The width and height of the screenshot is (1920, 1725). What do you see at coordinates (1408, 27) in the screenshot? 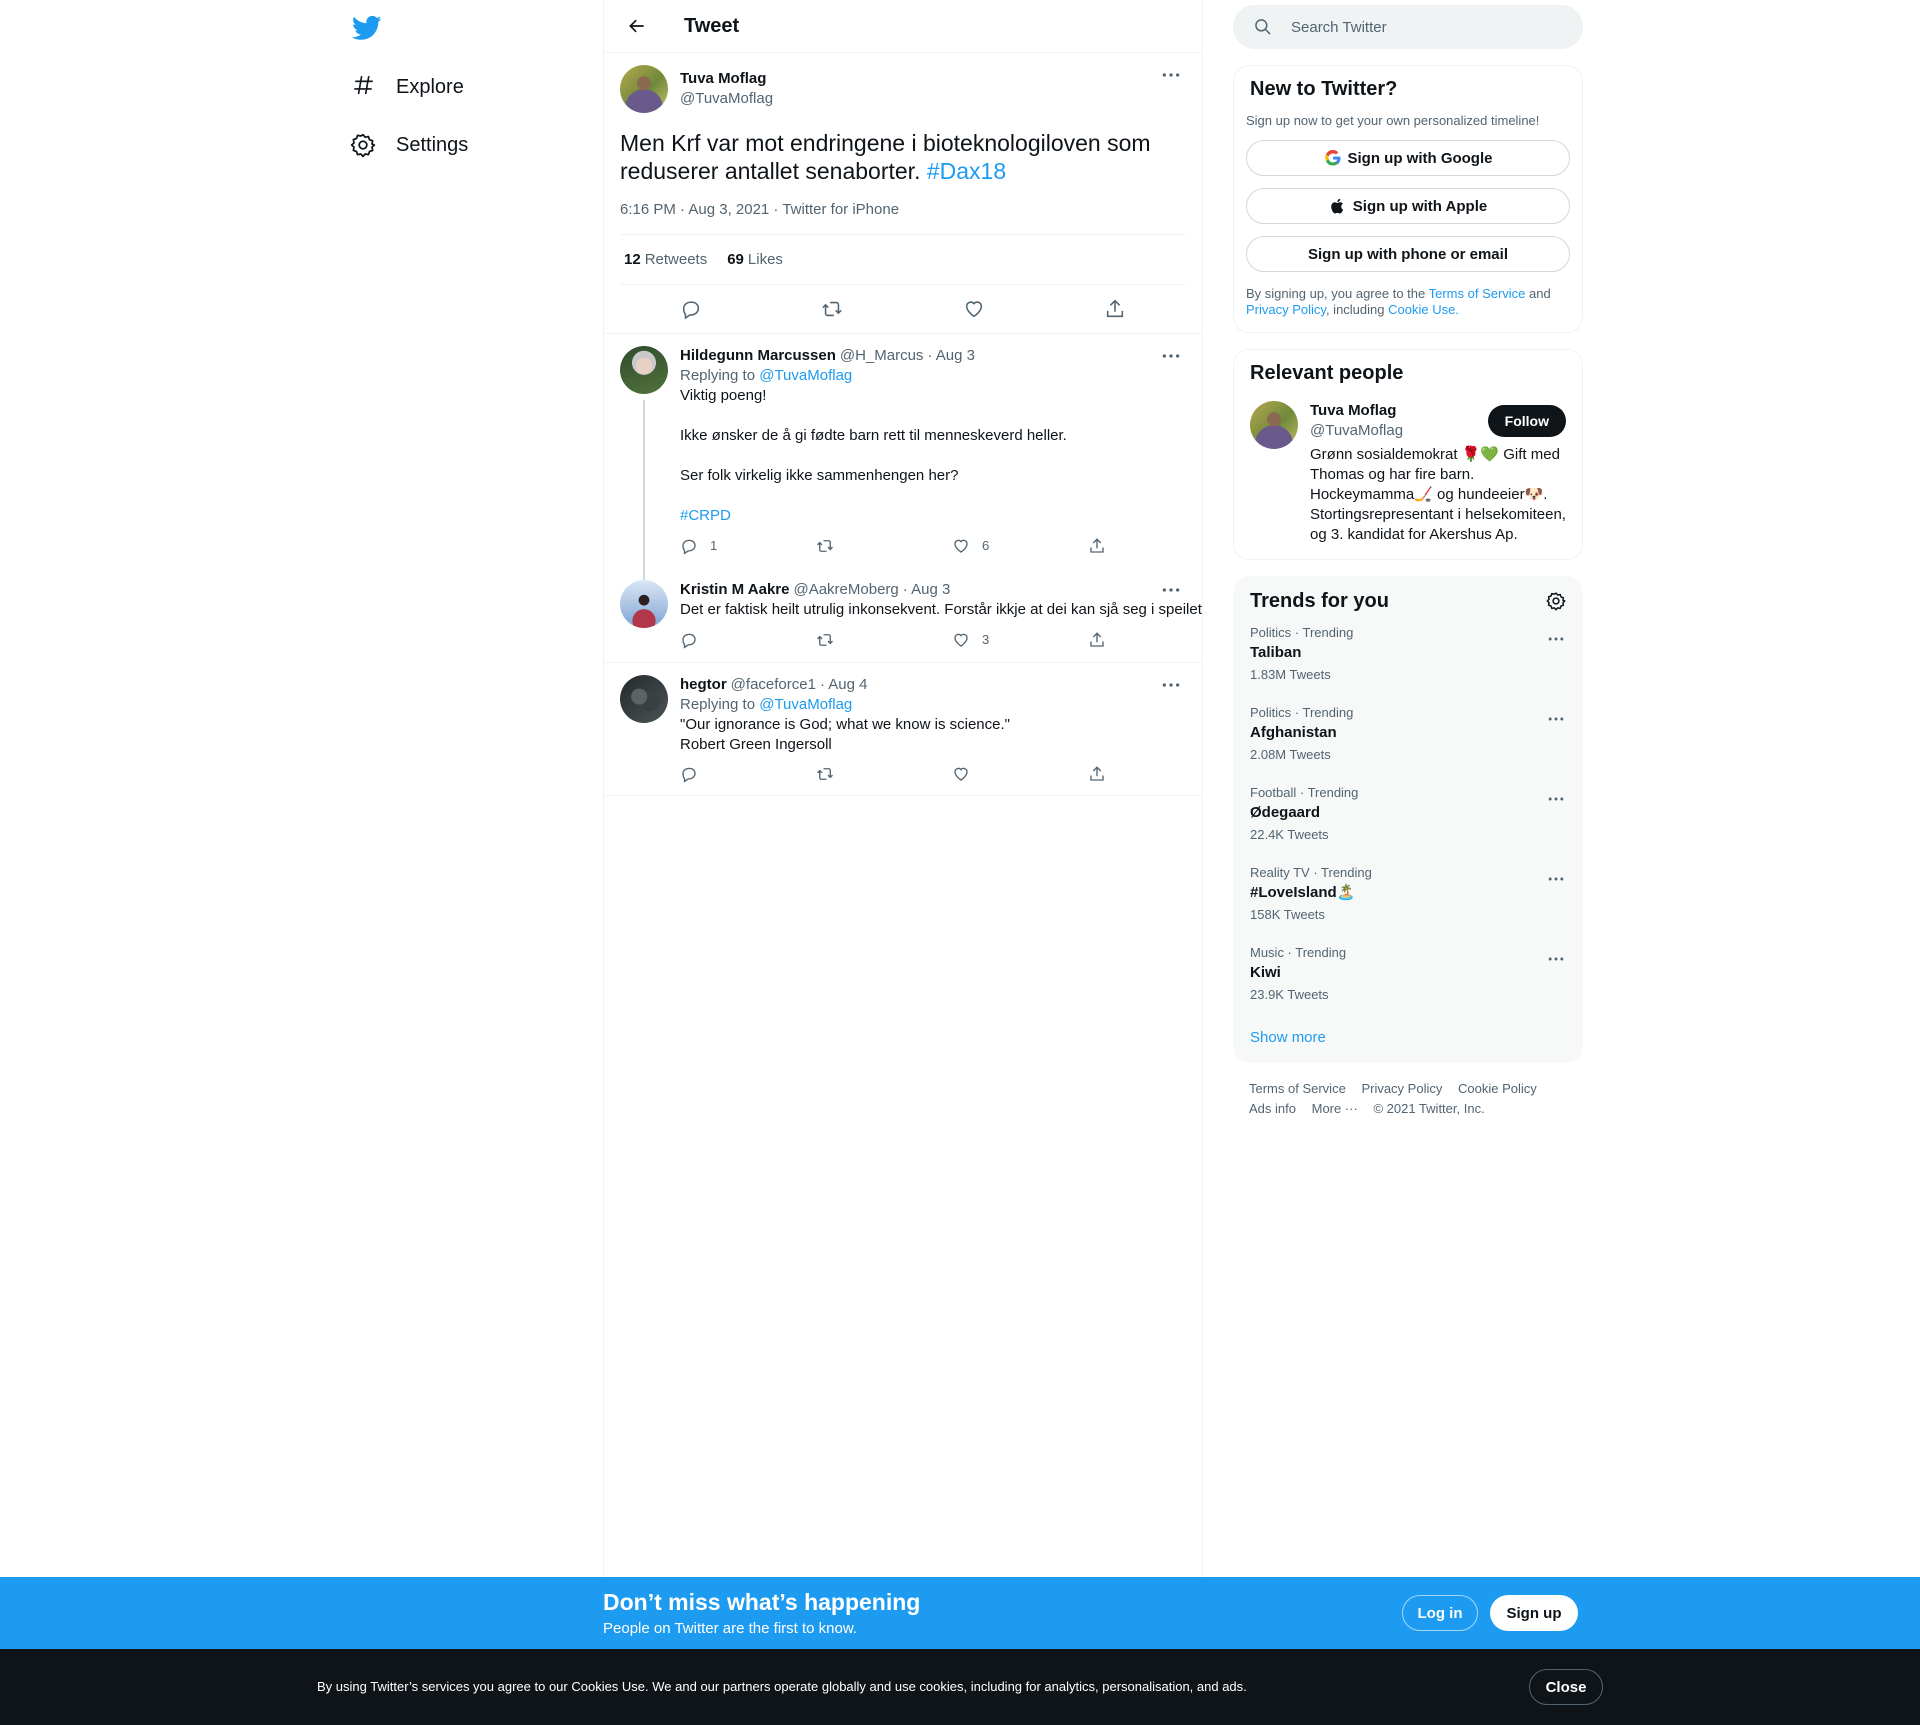
I see `search-box: Search Twitter` at bounding box center [1408, 27].